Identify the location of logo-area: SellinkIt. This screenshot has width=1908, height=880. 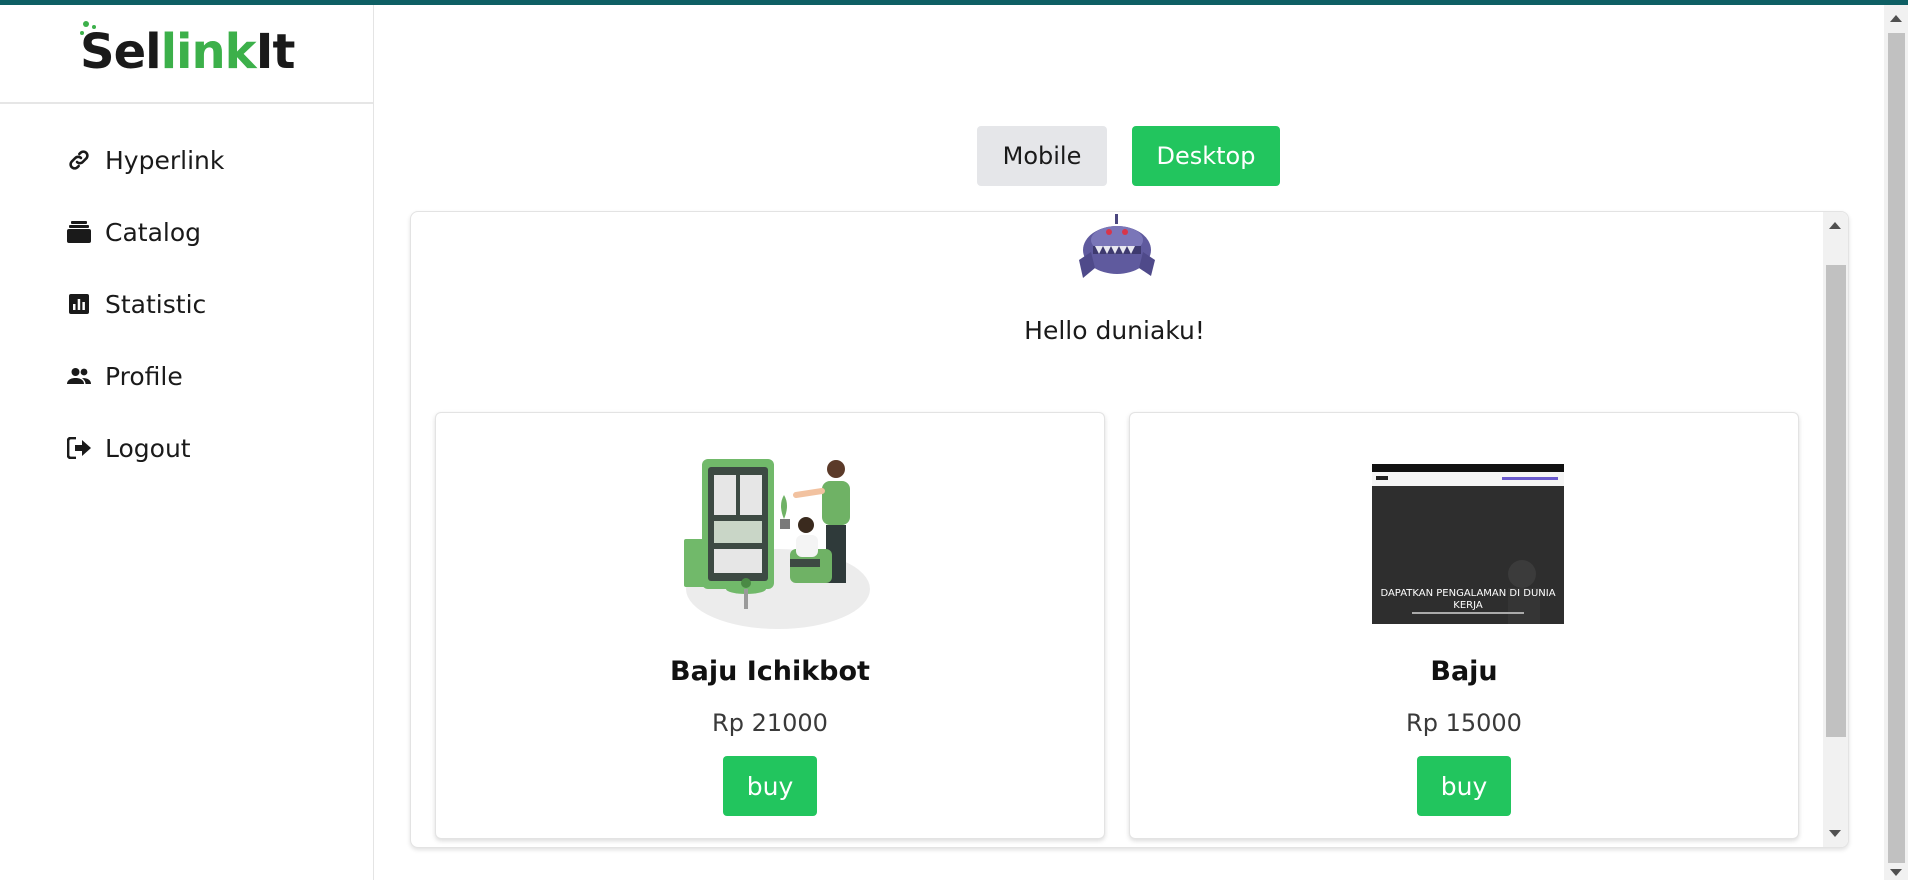
(186, 54).